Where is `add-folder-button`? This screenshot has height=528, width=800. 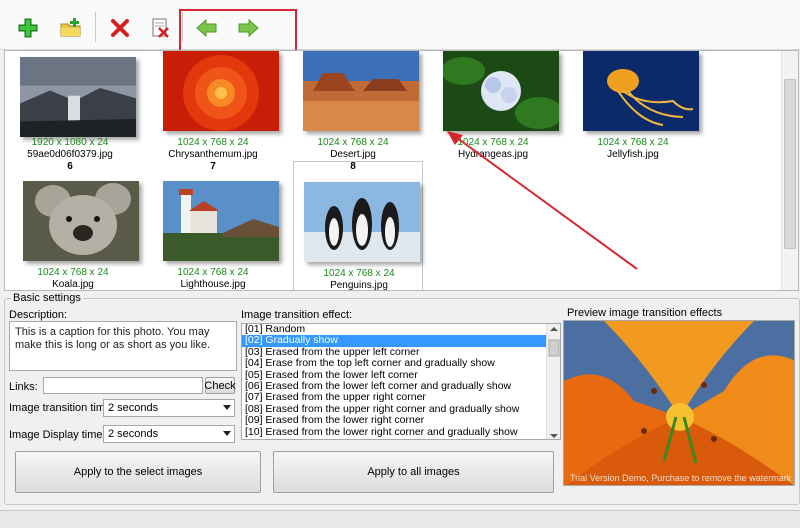
add-folder-button is located at coordinates (71, 28).